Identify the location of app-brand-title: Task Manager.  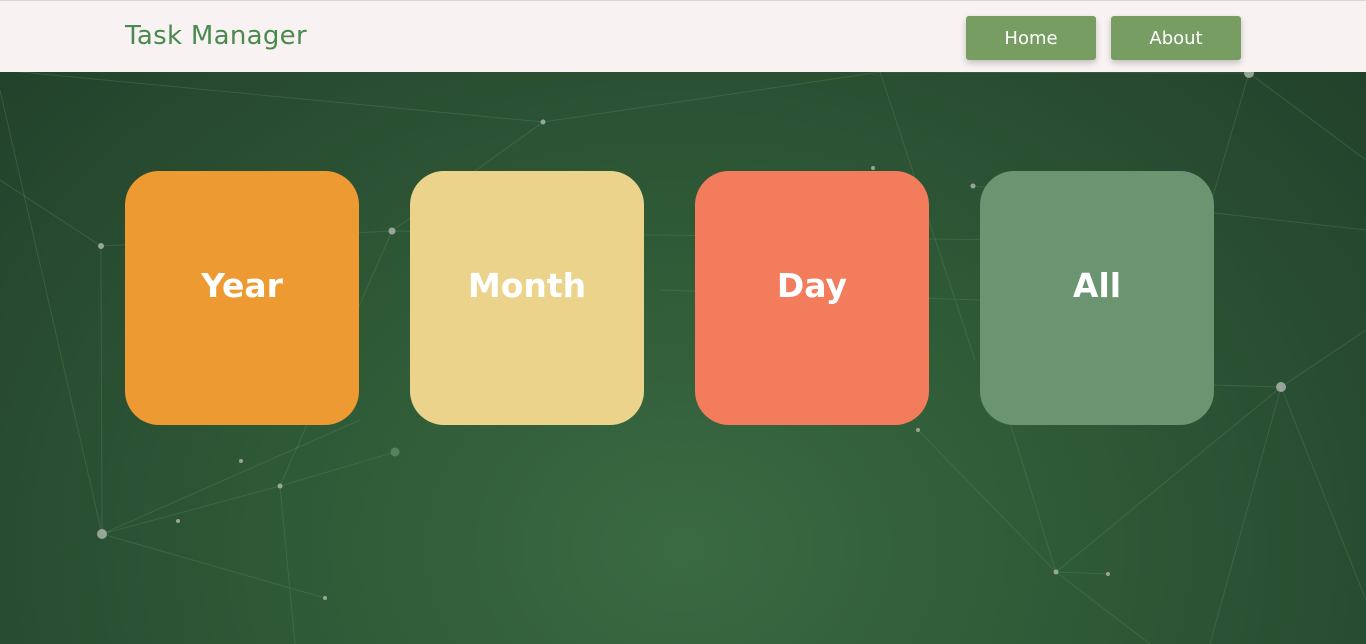
(216, 36).